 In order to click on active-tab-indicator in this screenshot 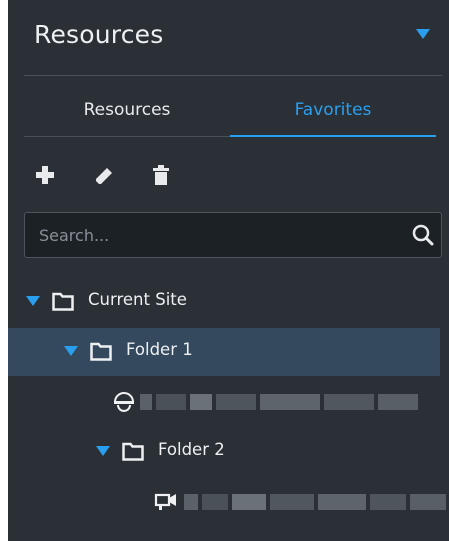, I will do `click(333, 136)`.